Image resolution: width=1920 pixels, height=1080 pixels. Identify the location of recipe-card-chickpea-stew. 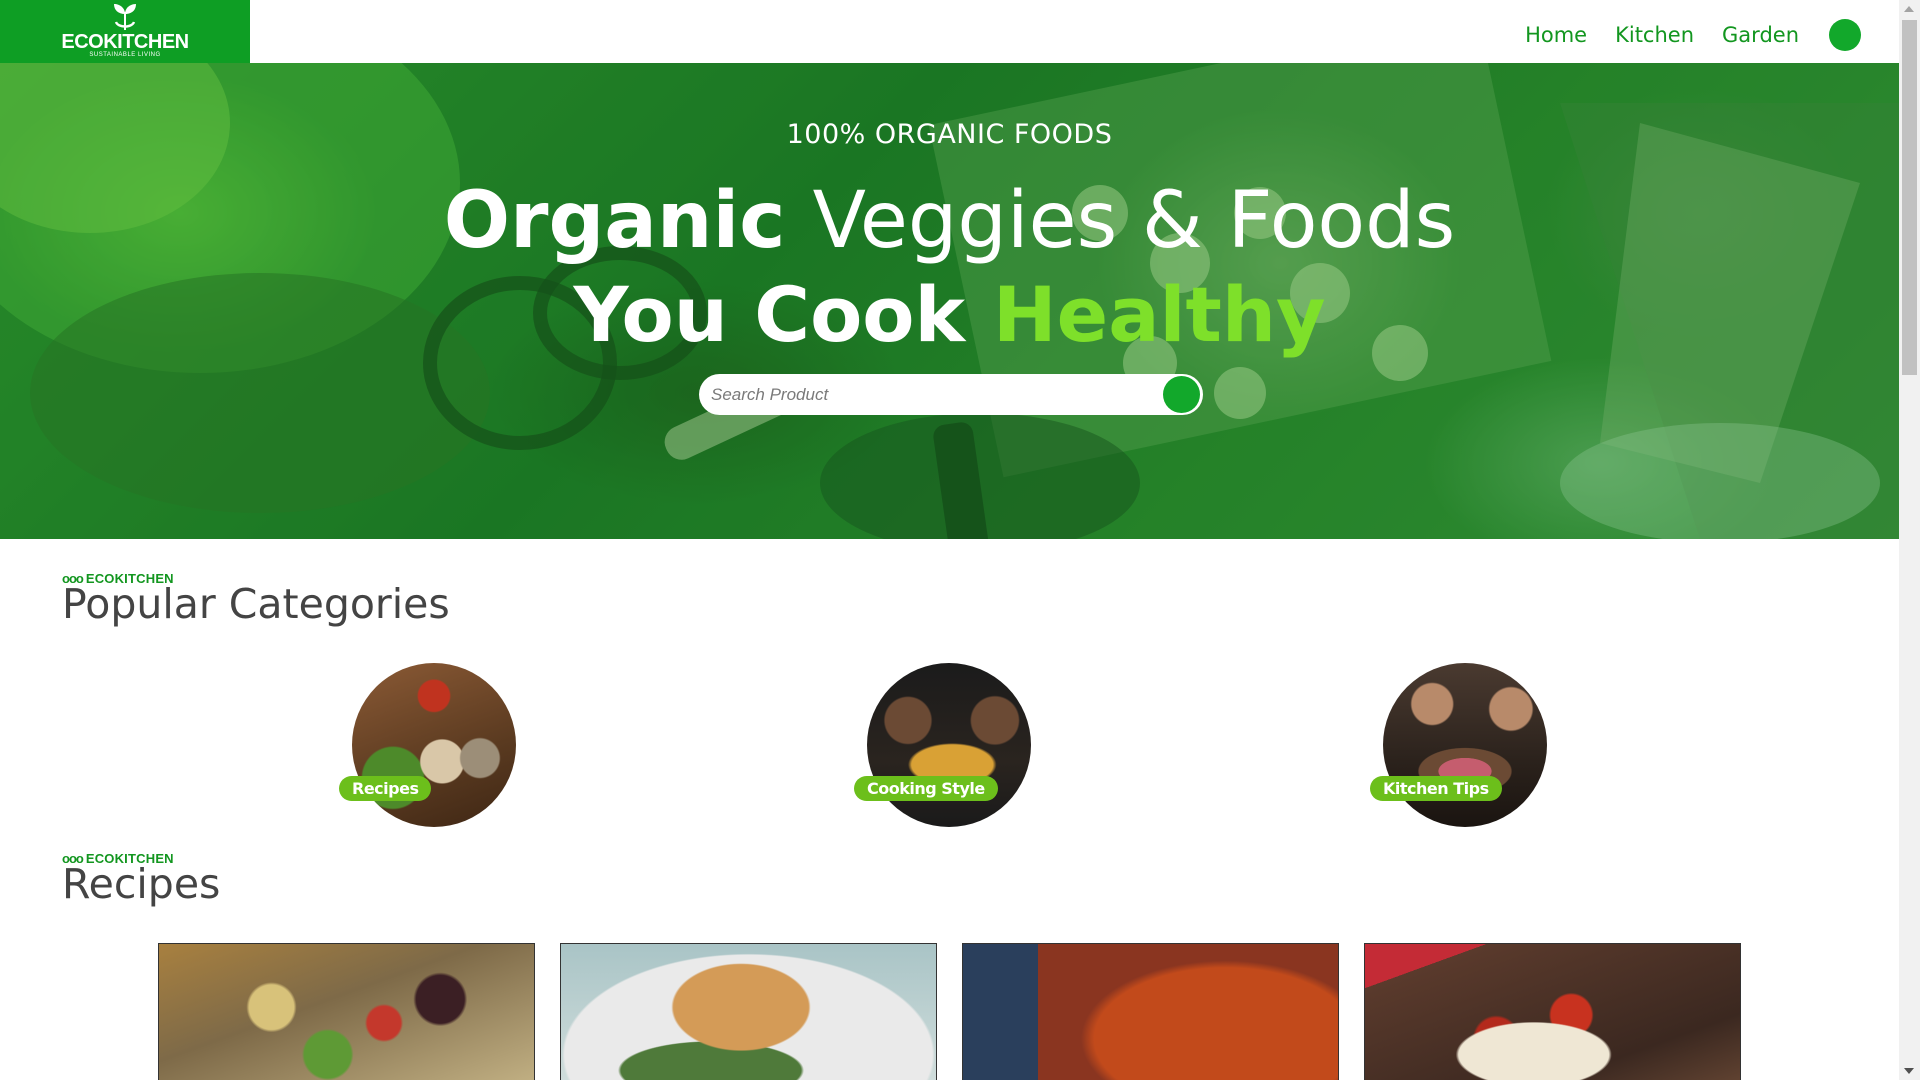
(1150, 1011).